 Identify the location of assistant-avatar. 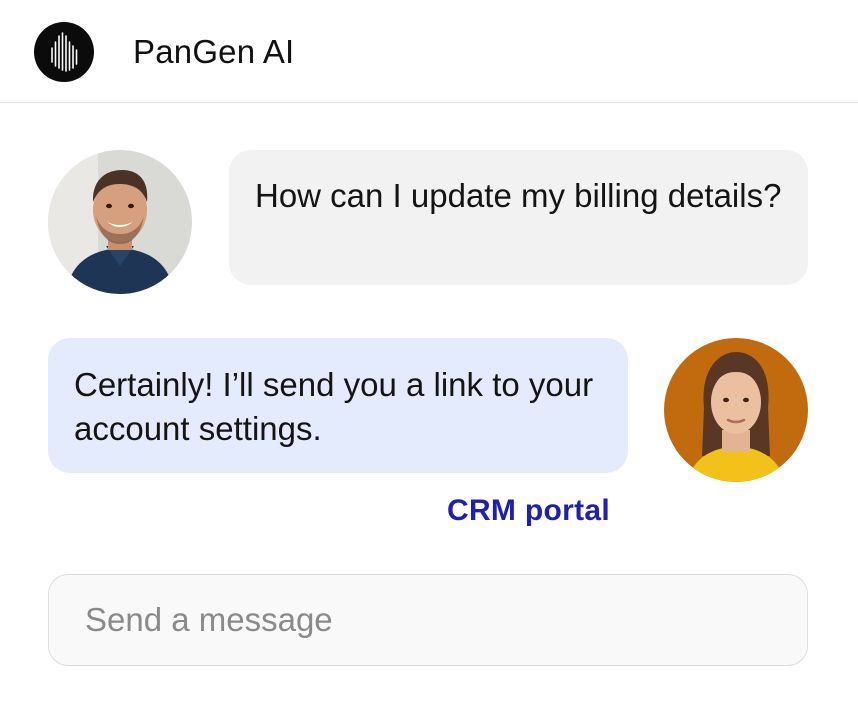
(736, 410).